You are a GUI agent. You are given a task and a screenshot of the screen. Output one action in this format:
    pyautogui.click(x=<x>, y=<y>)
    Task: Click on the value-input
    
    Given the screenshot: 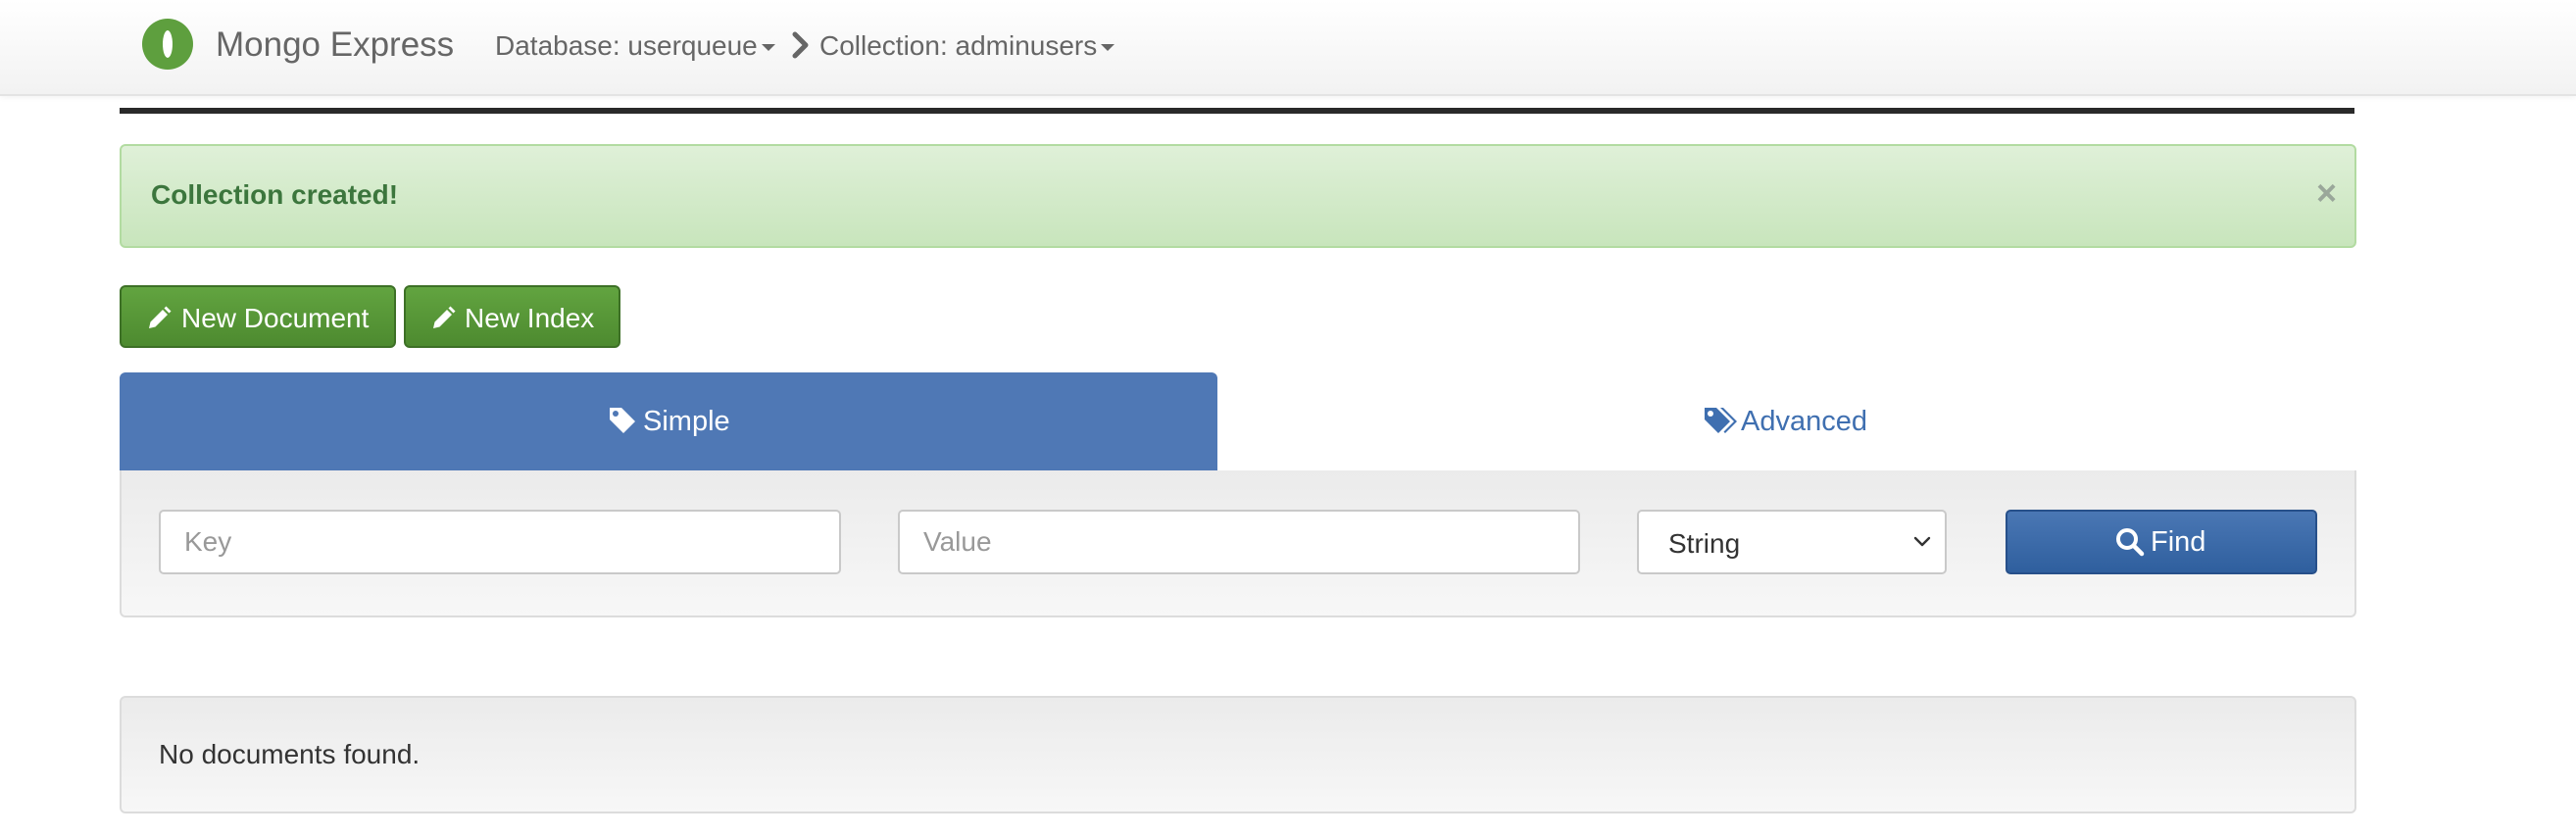 What is the action you would take?
    pyautogui.click(x=1239, y=542)
    